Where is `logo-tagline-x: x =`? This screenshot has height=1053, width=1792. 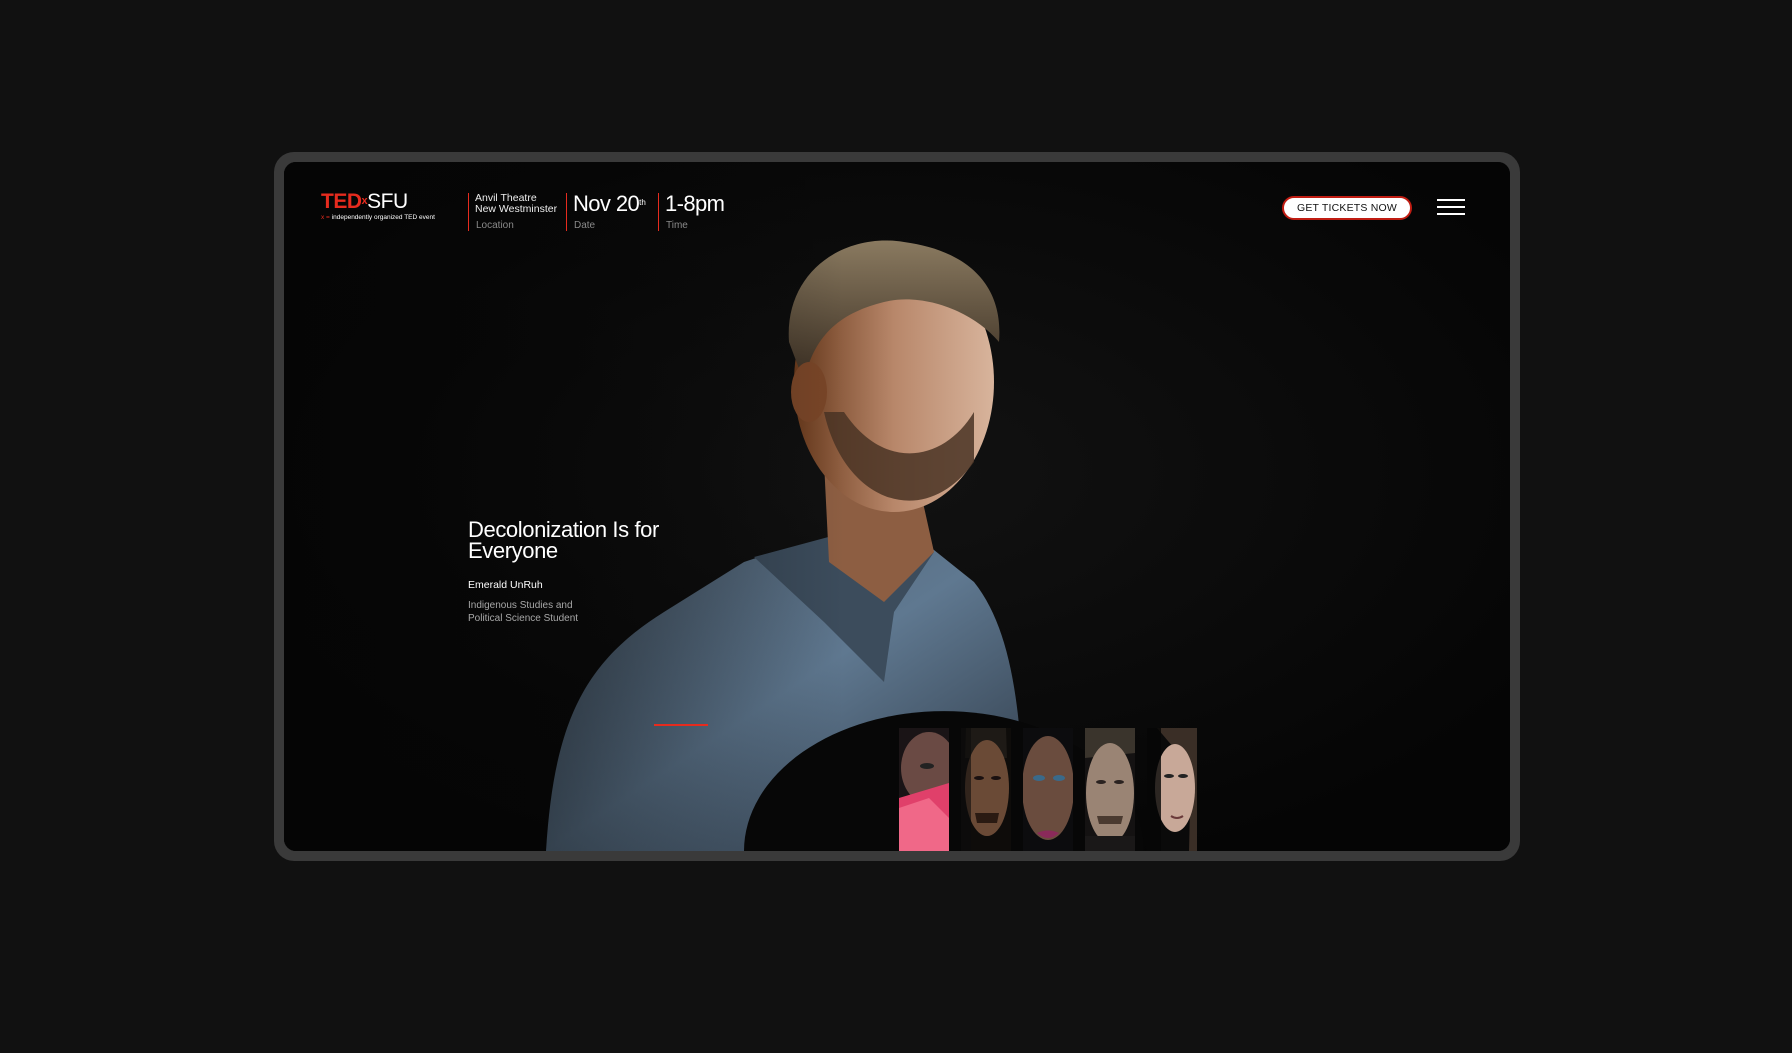 logo-tagline-x: x = is located at coordinates (325, 217).